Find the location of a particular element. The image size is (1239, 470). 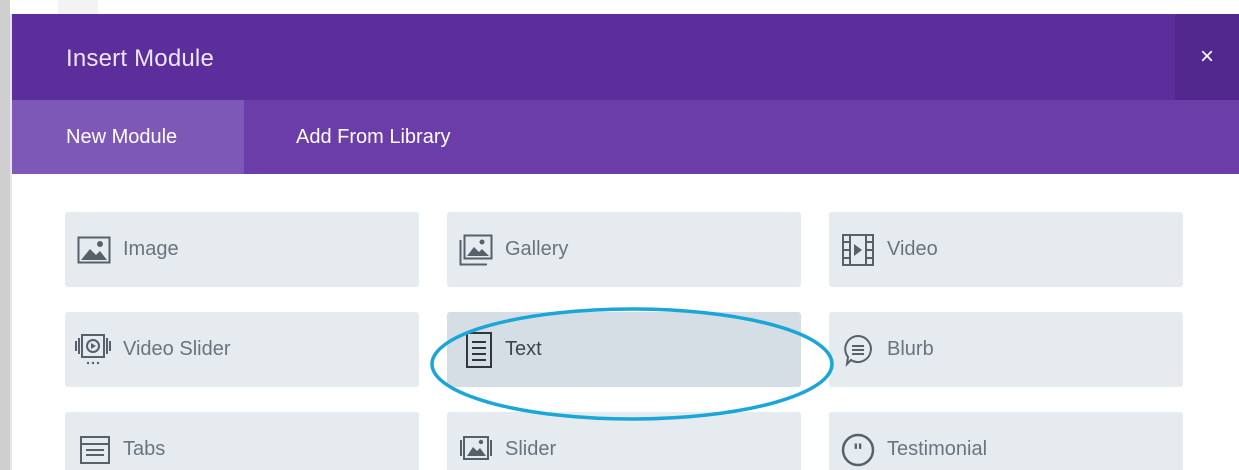

image-icon is located at coordinates (93, 249).